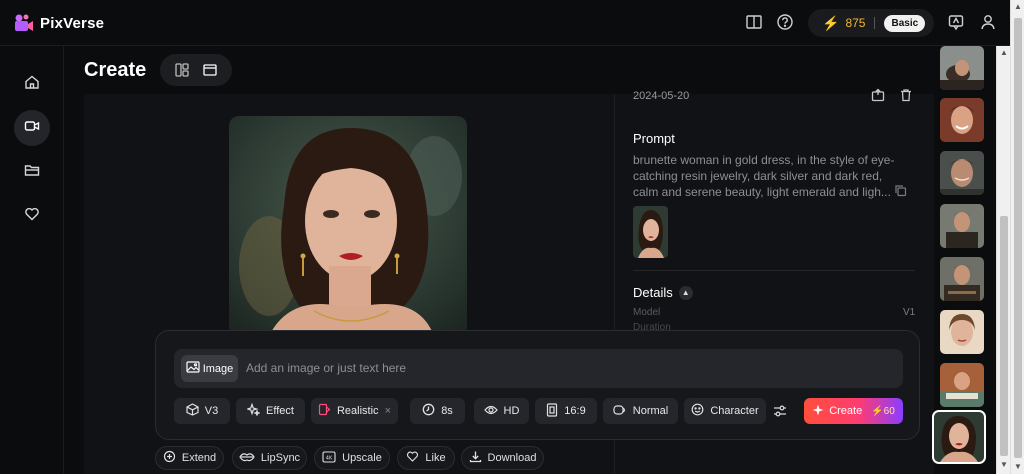 The width and height of the screenshot is (1024, 474). What do you see at coordinates (575, 411) in the screenshot?
I see `aspect-ratio-label: 16:9` at bounding box center [575, 411].